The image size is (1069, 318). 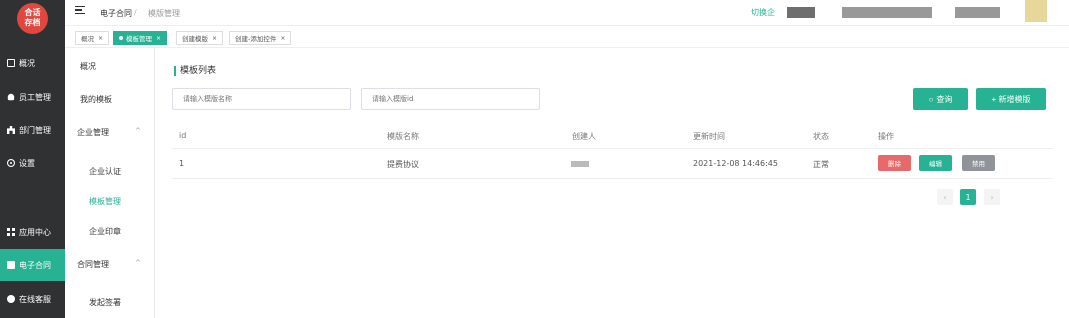 What do you see at coordinates (88, 66) in the screenshot?
I see `submenu-item-overview: 概况` at bounding box center [88, 66].